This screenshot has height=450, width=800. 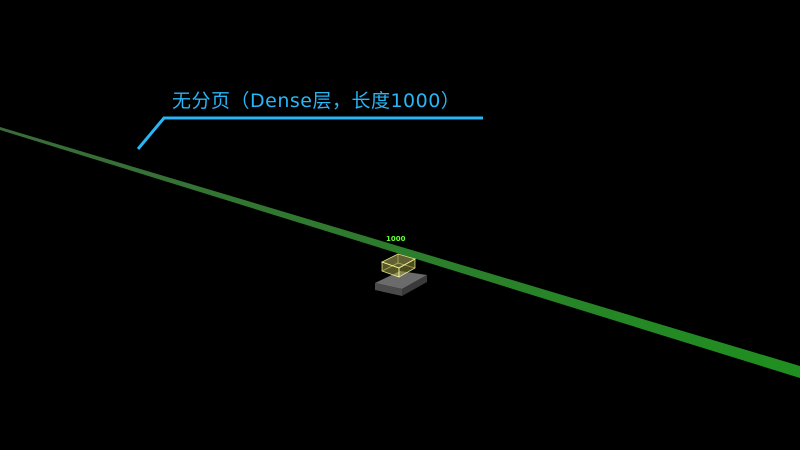 I want to click on layer-length-label: 1000, so click(x=396, y=239).